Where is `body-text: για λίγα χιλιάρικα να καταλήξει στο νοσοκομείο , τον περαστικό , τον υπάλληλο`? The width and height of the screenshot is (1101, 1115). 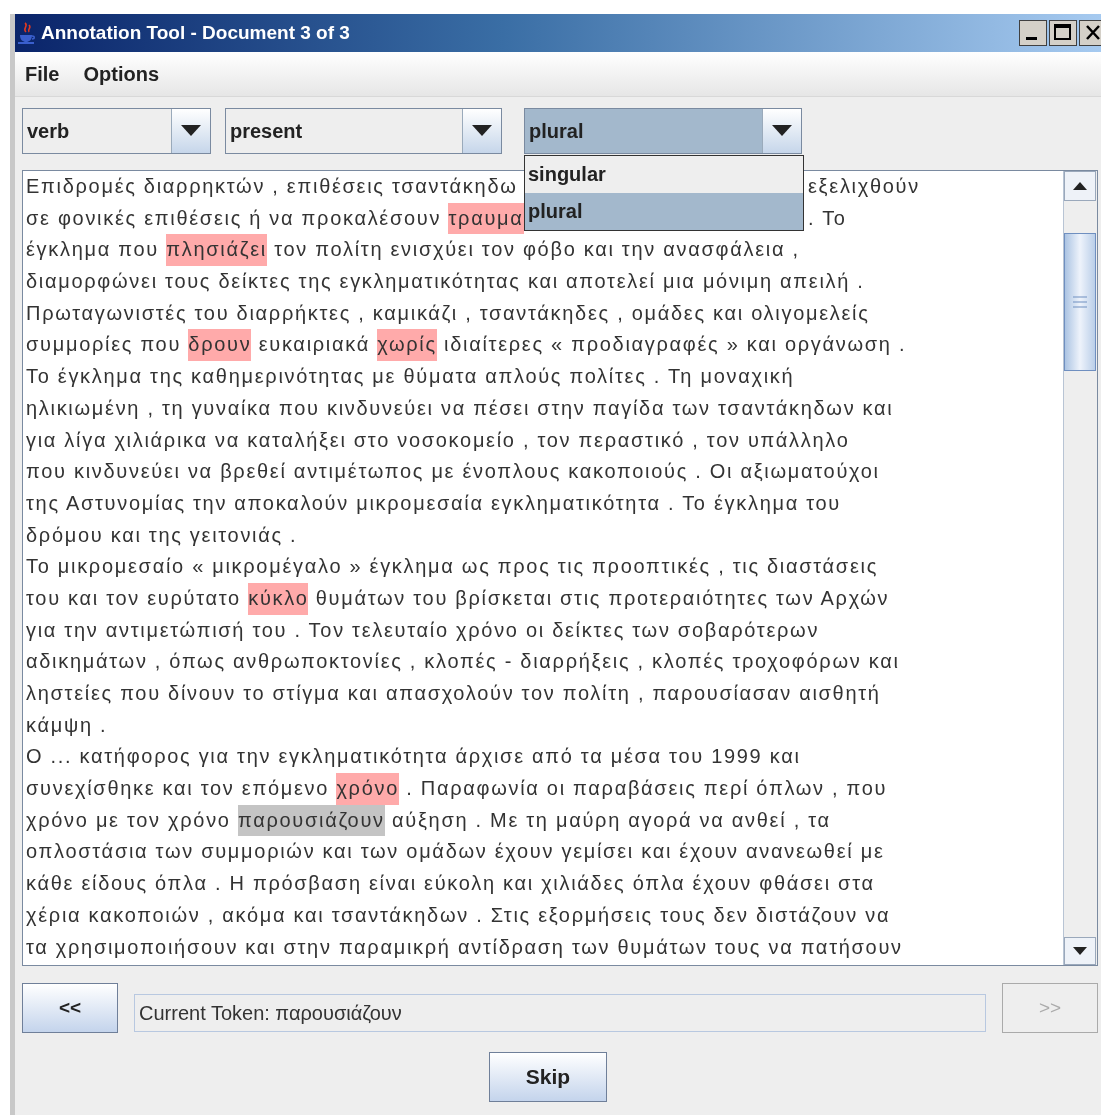 body-text: για λίγα χιλιάρικα να καταλήξει στο νοσοκομείο , τον περαστικό , τον υπάλληλο is located at coordinates (438, 440).